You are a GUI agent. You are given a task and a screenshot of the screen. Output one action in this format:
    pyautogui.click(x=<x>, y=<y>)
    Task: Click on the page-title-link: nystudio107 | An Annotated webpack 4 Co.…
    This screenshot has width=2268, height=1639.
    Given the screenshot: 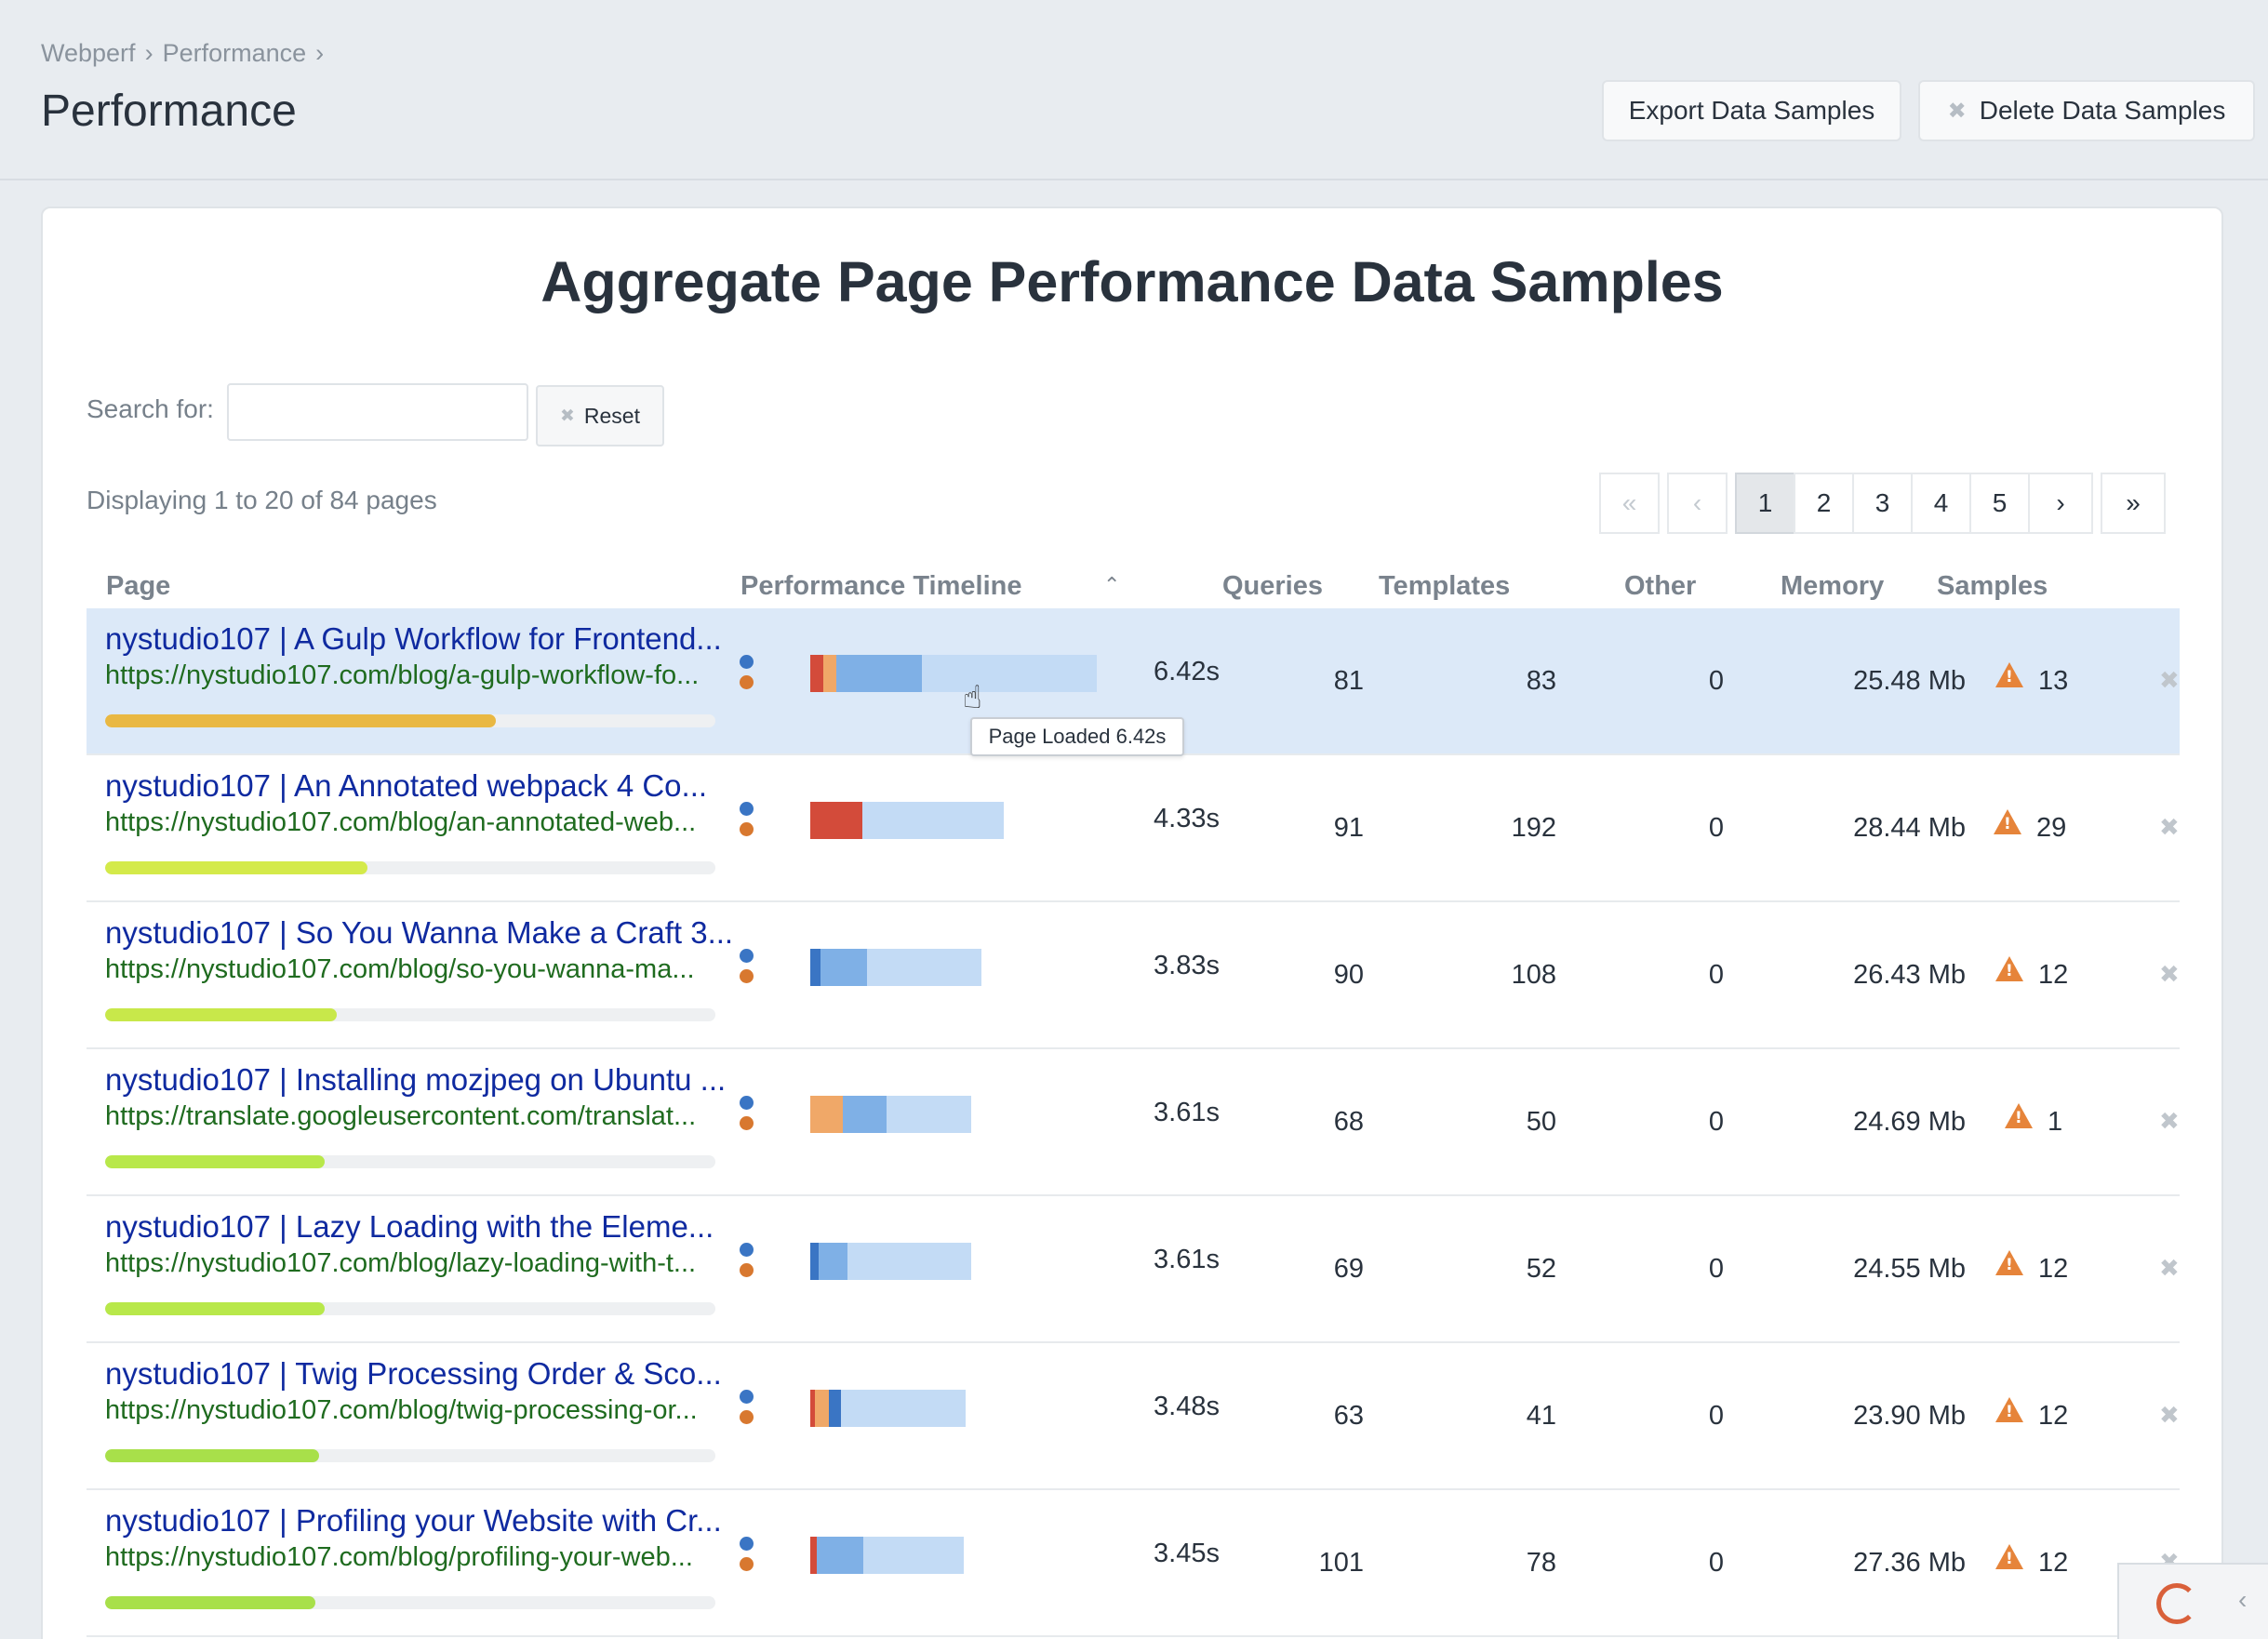 What is the action you would take?
    pyautogui.click(x=406, y=786)
    